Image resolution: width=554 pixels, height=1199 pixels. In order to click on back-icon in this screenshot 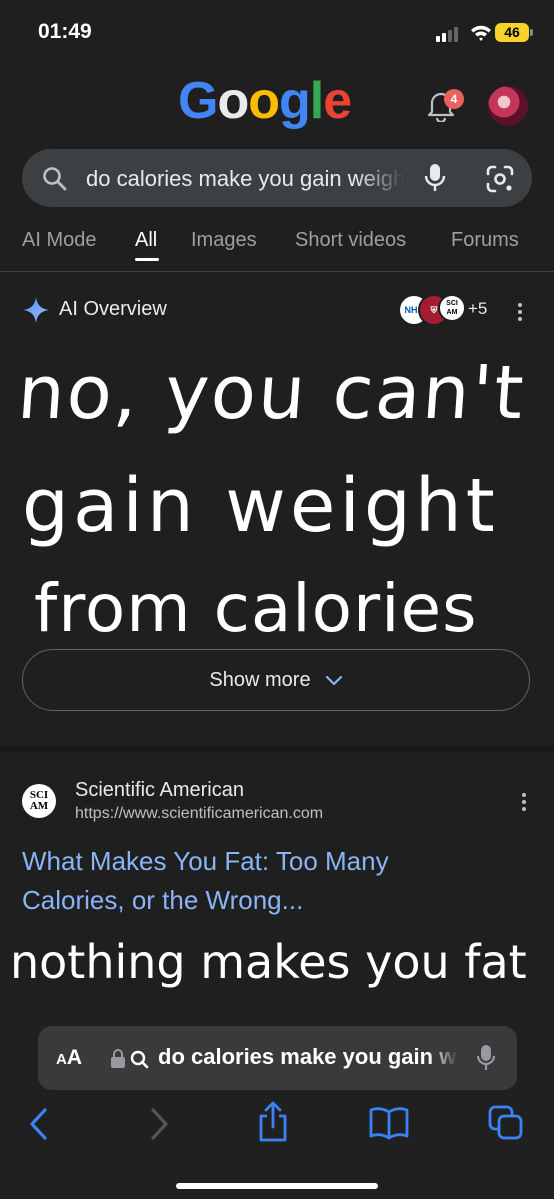, I will do `click(39, 1124)`.